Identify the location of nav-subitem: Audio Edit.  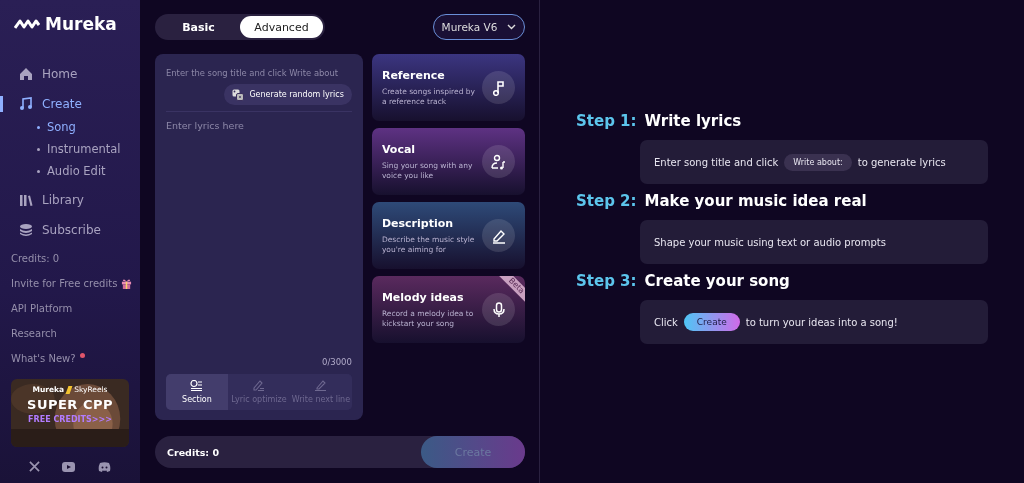
(70, 171).